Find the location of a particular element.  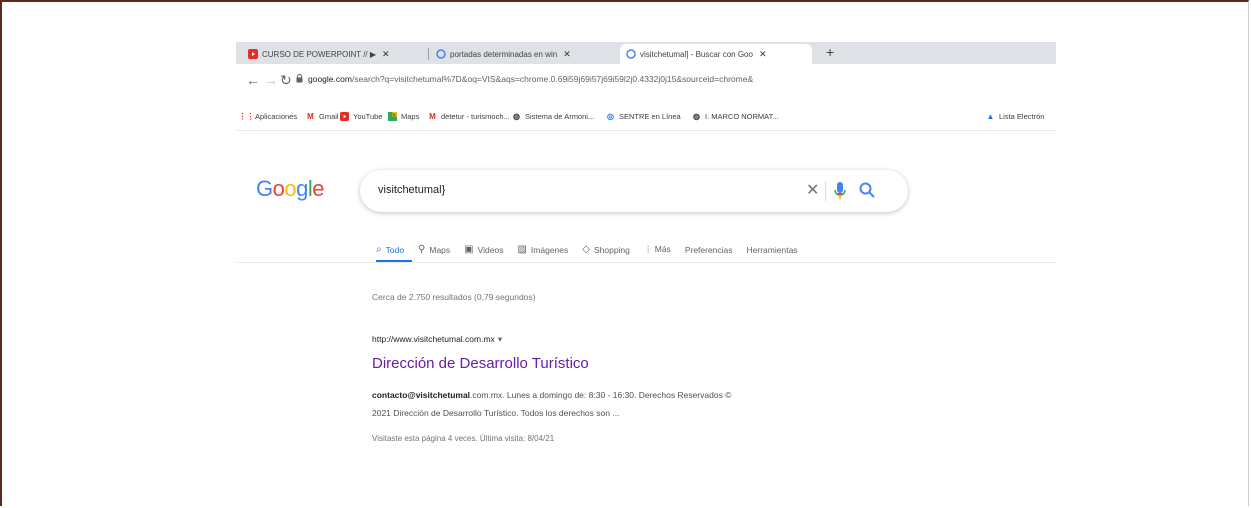

search-divider is located at coordinates (825, 191).